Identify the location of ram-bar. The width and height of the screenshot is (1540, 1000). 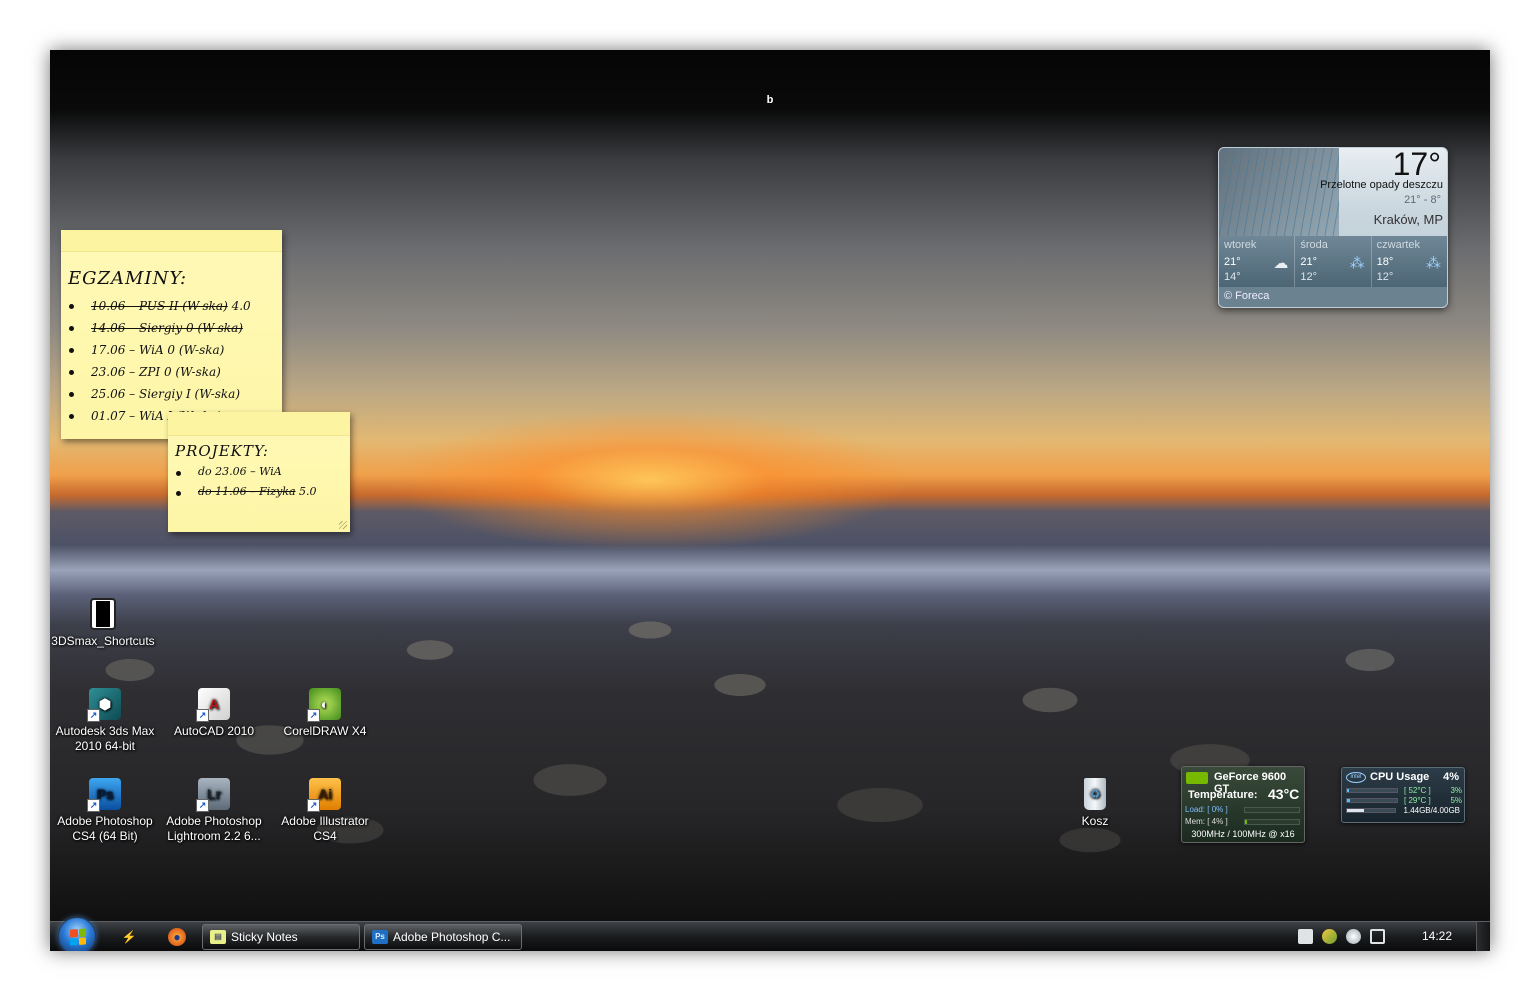
(1371, 810).